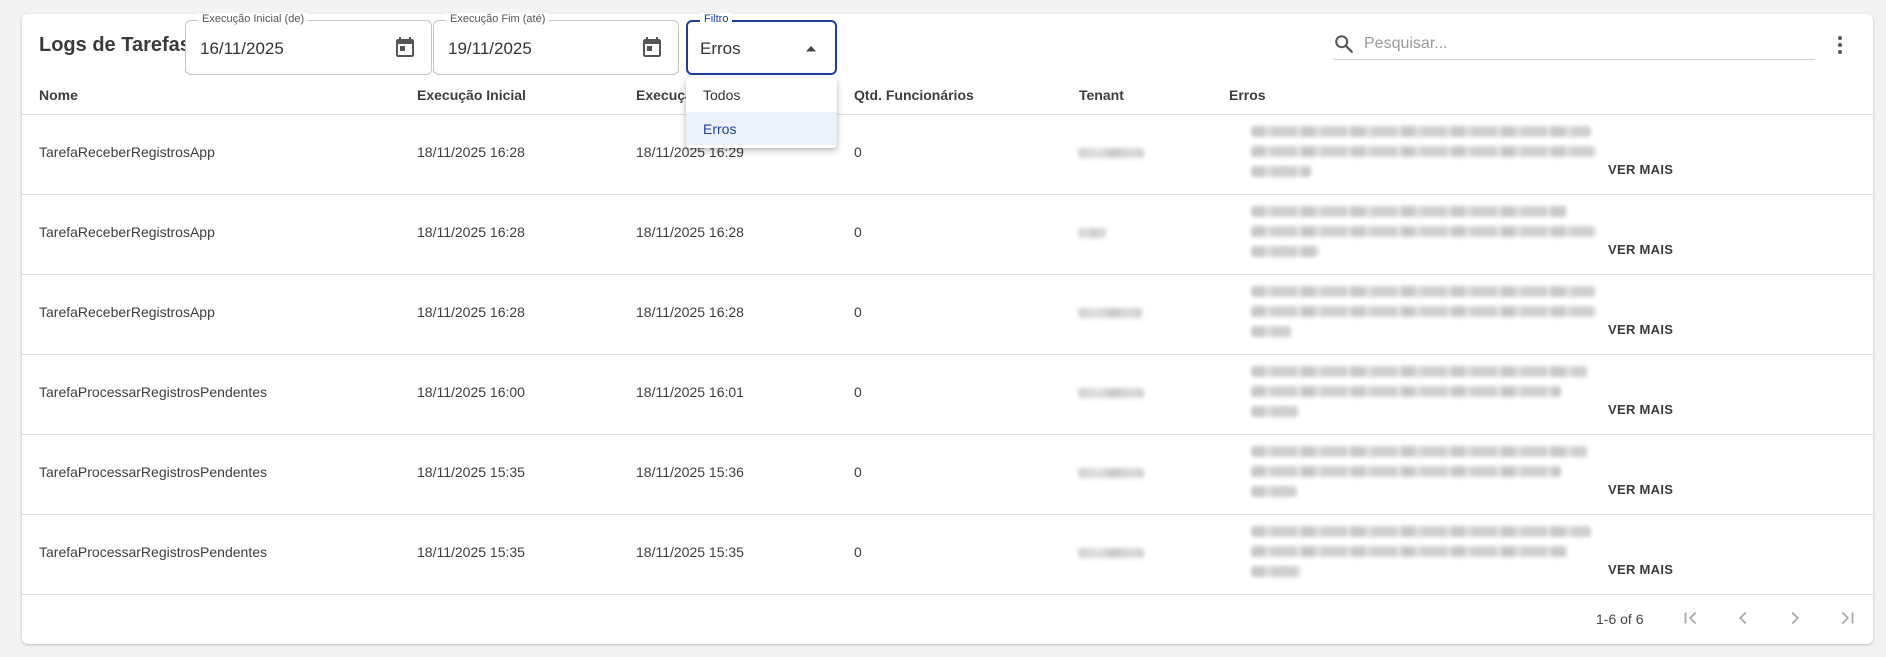 The image size is (1886, 657). Describe the element at coordinates (1840, 45) in the screenshot. I see `more-vert-icon` at that location.